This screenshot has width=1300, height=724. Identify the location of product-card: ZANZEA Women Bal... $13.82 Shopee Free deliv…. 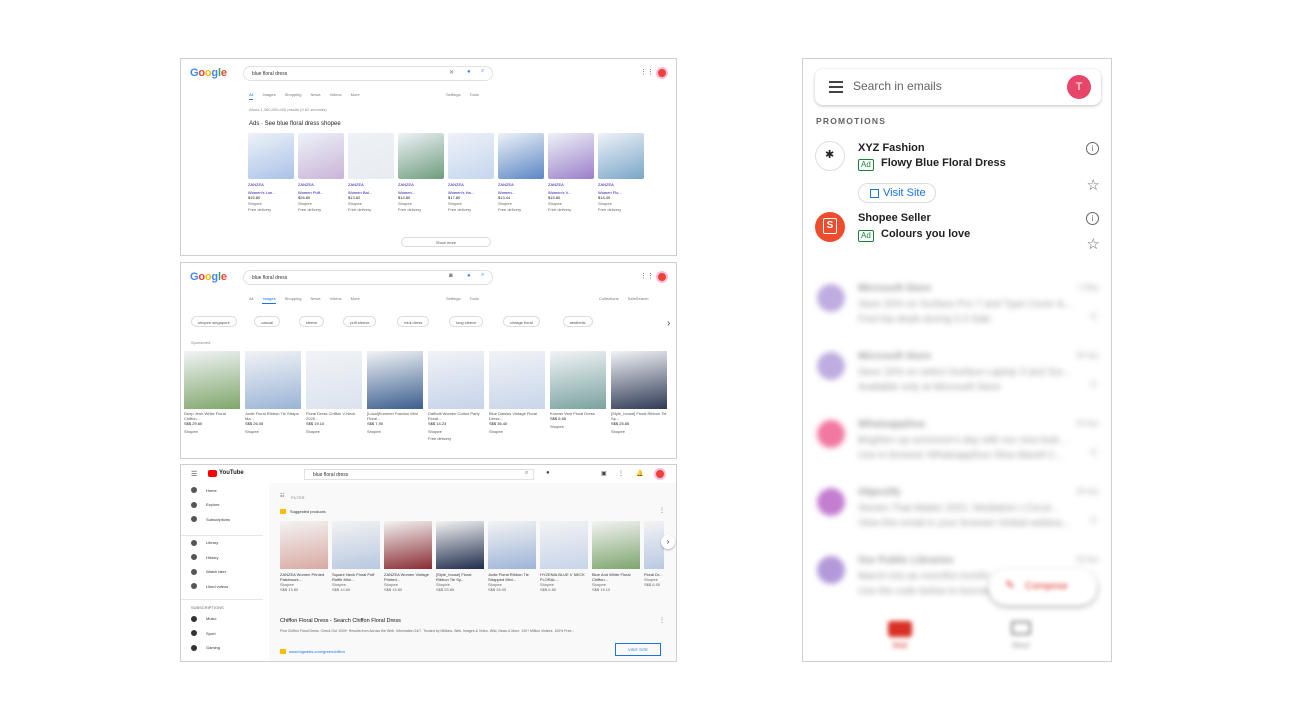
(371, 173).